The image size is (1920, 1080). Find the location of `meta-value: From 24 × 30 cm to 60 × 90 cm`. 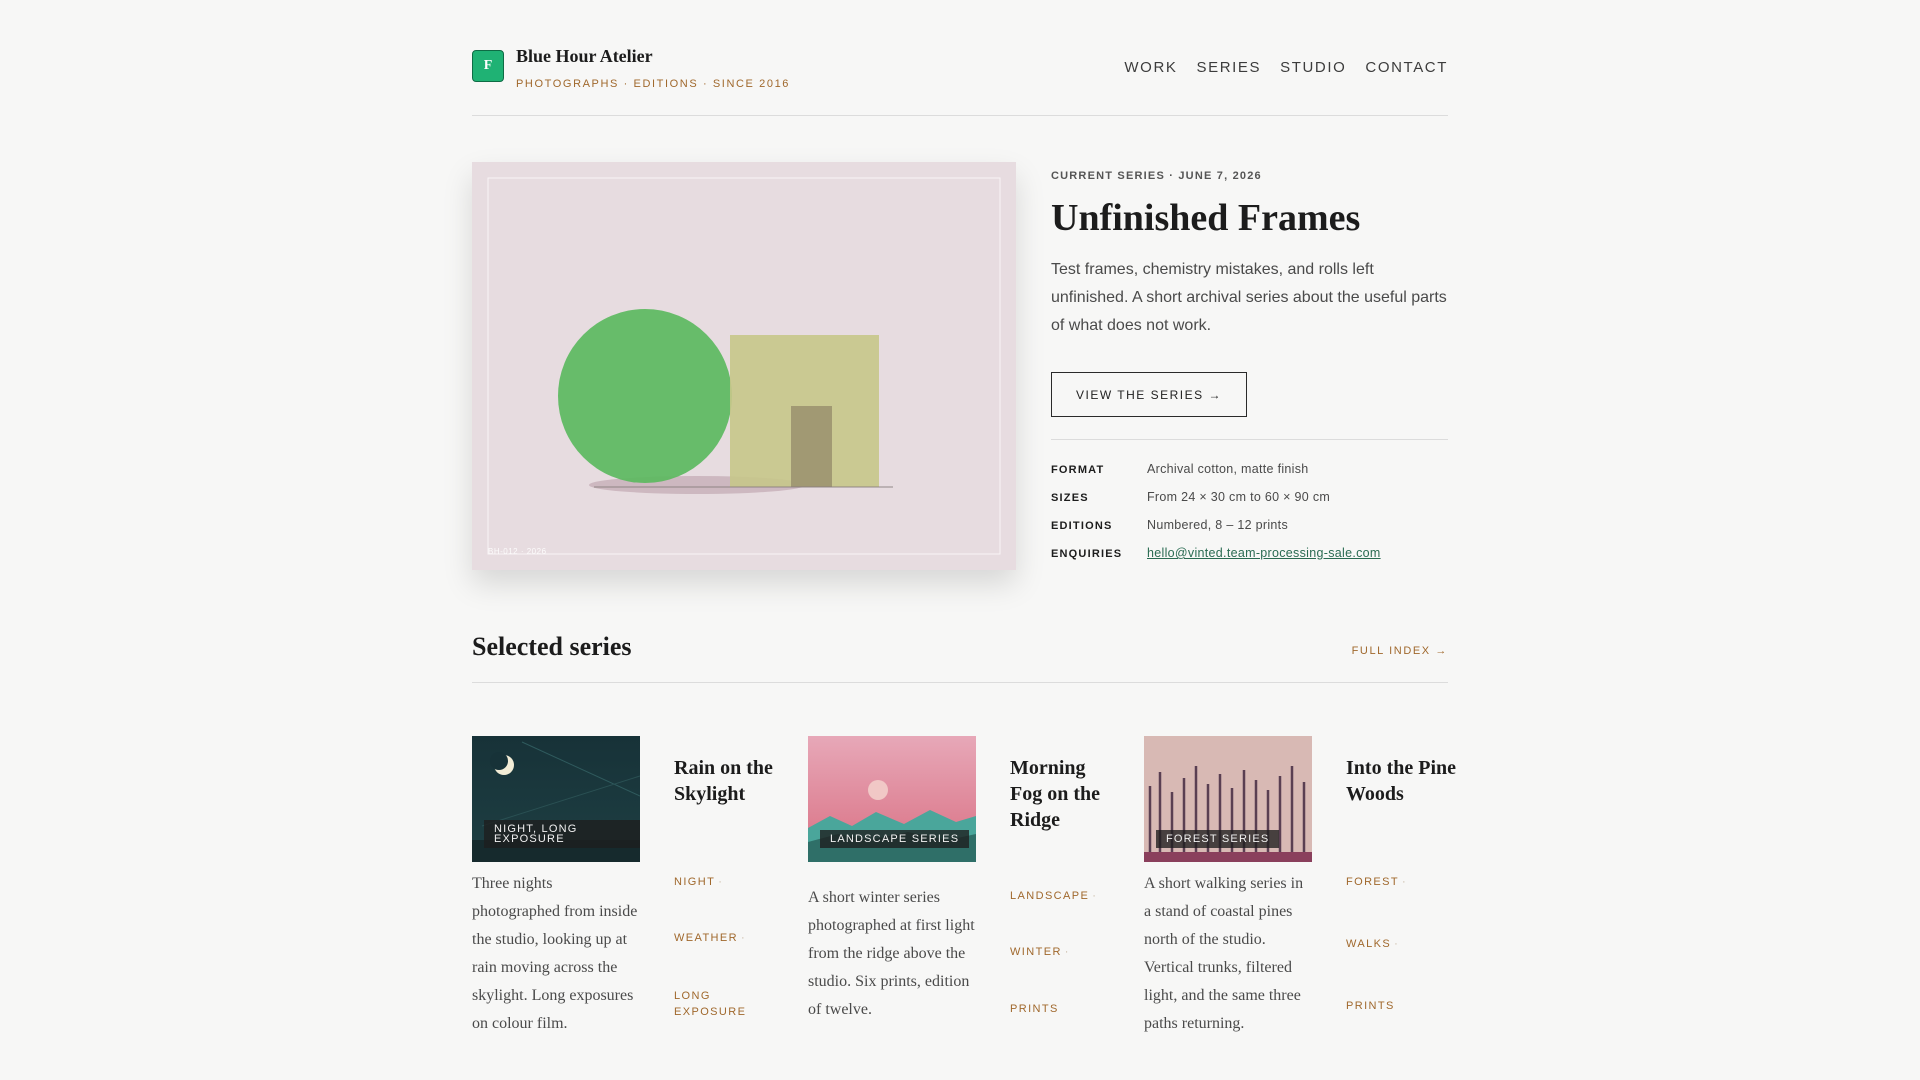

meta-value: From 24 × 30 cm to 60 × 90 cm is located at coordinates (1239, 497).